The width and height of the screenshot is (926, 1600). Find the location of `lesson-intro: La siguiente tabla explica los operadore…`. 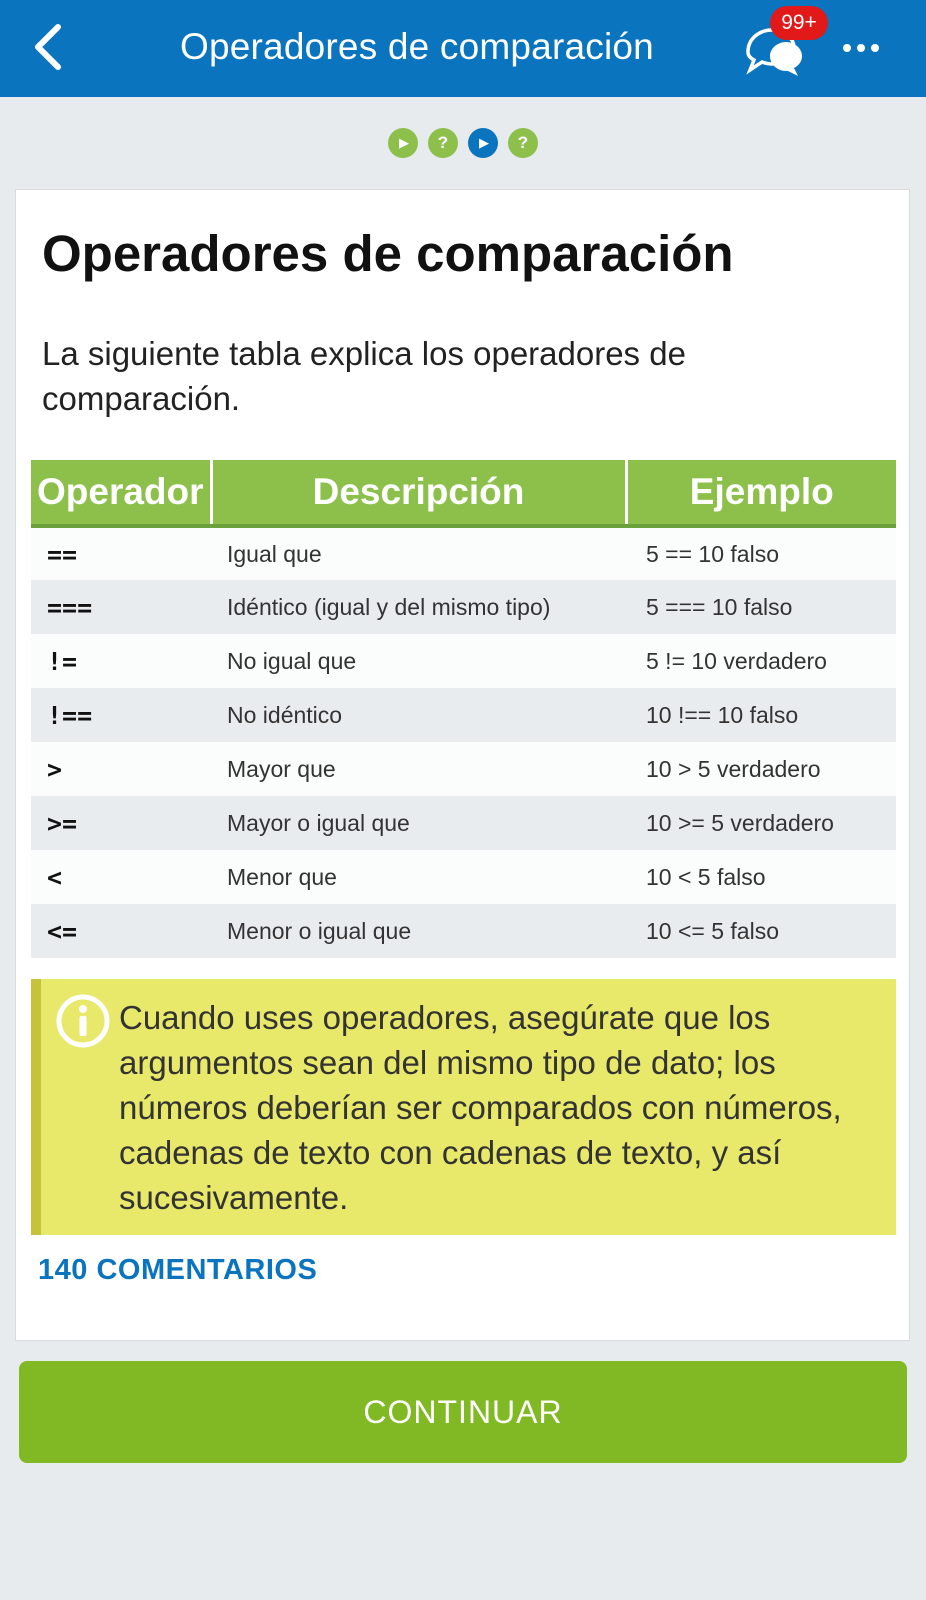

lesson-intro: La siguiente tabla explica los operadore… is located at coordinates (364, 376).